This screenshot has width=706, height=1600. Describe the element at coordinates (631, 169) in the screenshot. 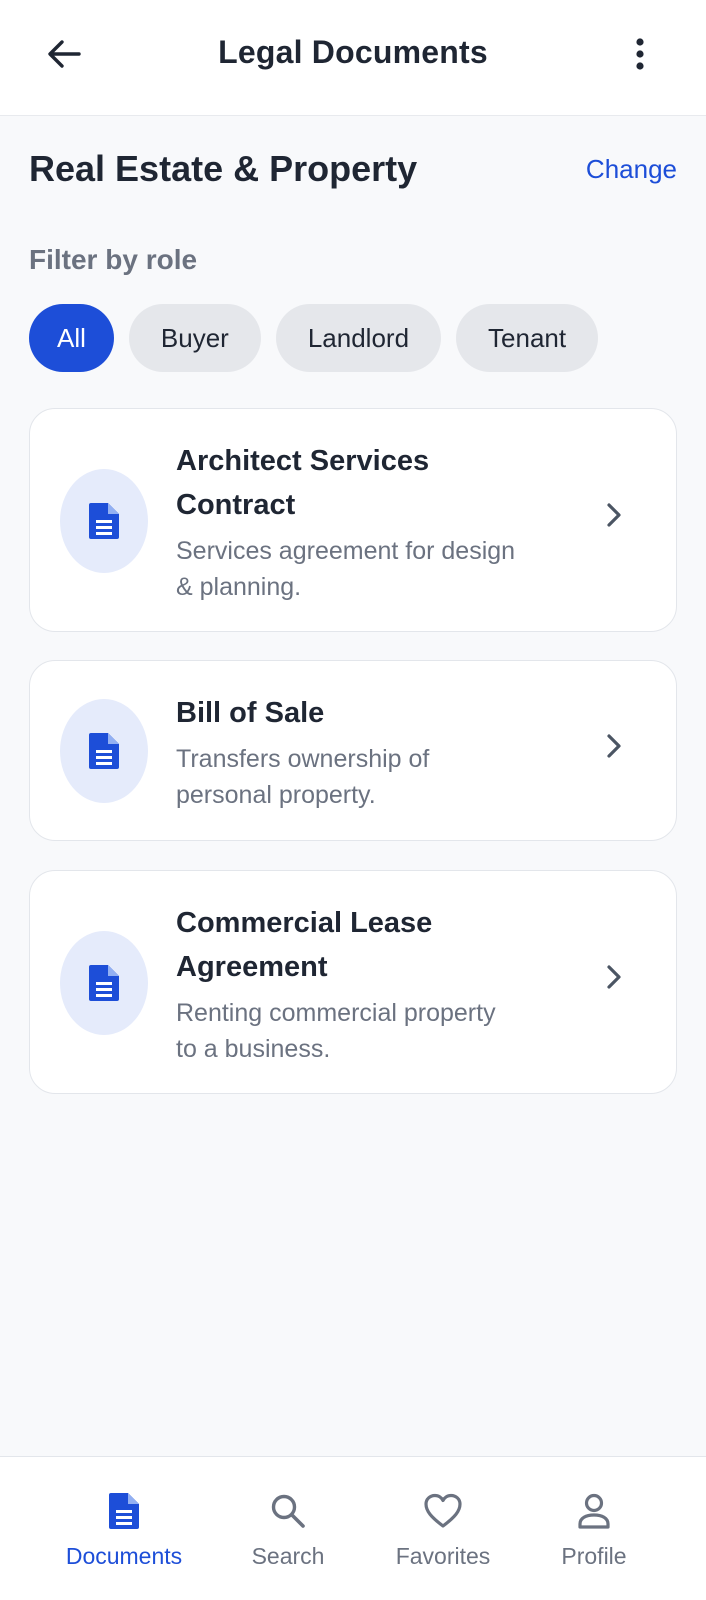

I see `change-category-link: Change` at that location.